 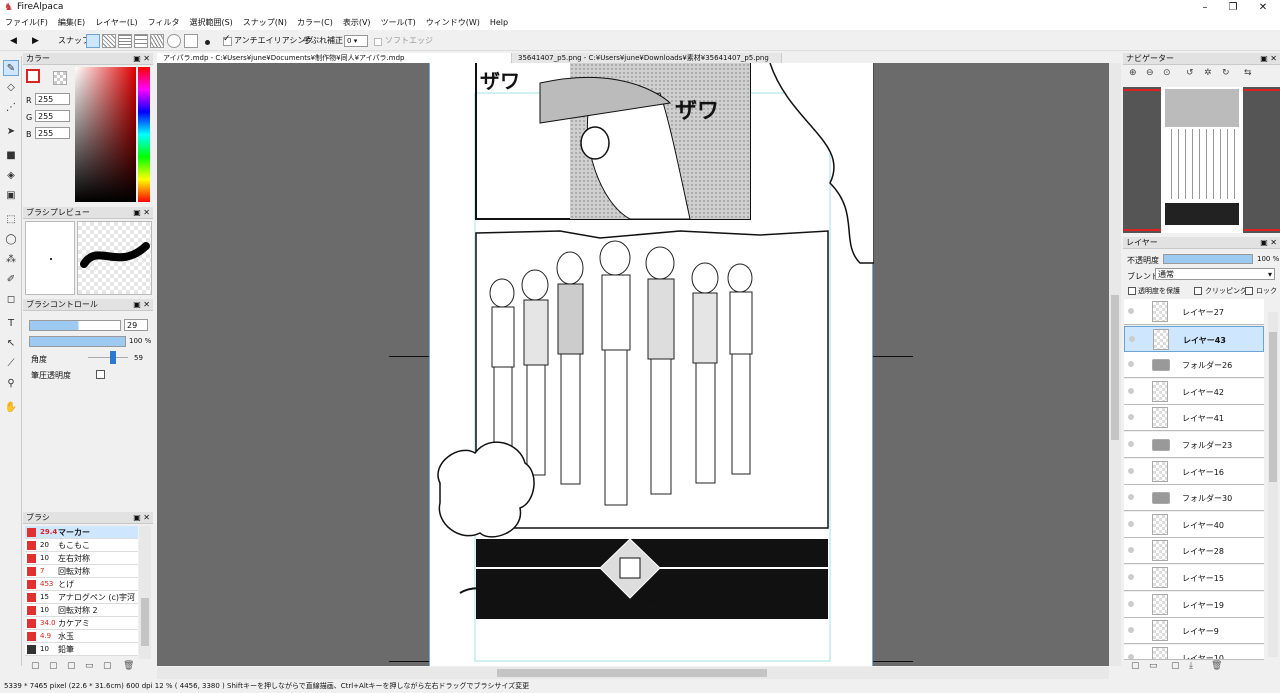 I want to click on snap-horizontal-icon, so click(x=141, y=41).